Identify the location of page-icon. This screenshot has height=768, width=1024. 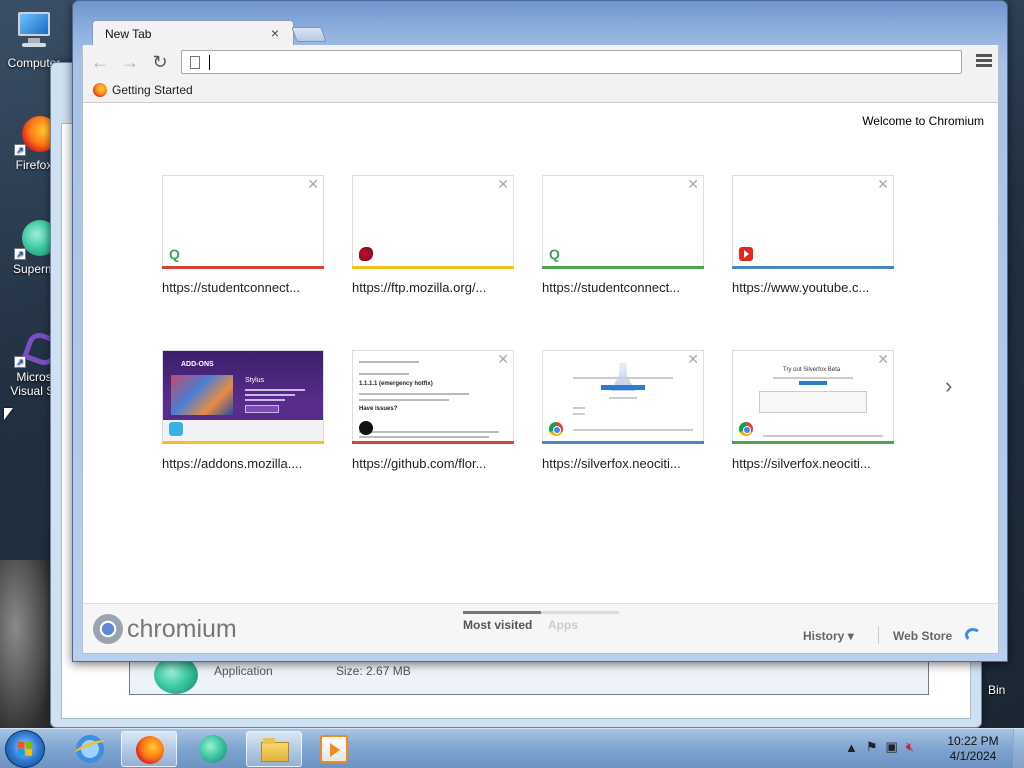
(195, 62).